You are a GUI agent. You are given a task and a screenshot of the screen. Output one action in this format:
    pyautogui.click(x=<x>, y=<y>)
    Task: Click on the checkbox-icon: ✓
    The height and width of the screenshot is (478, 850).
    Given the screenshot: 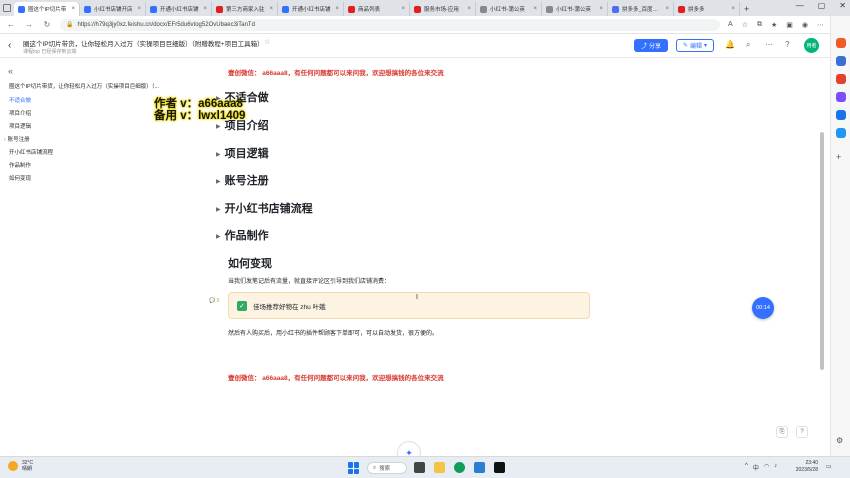 What is the action you would take?
    pyautogui.click(x=242, y=305)
    